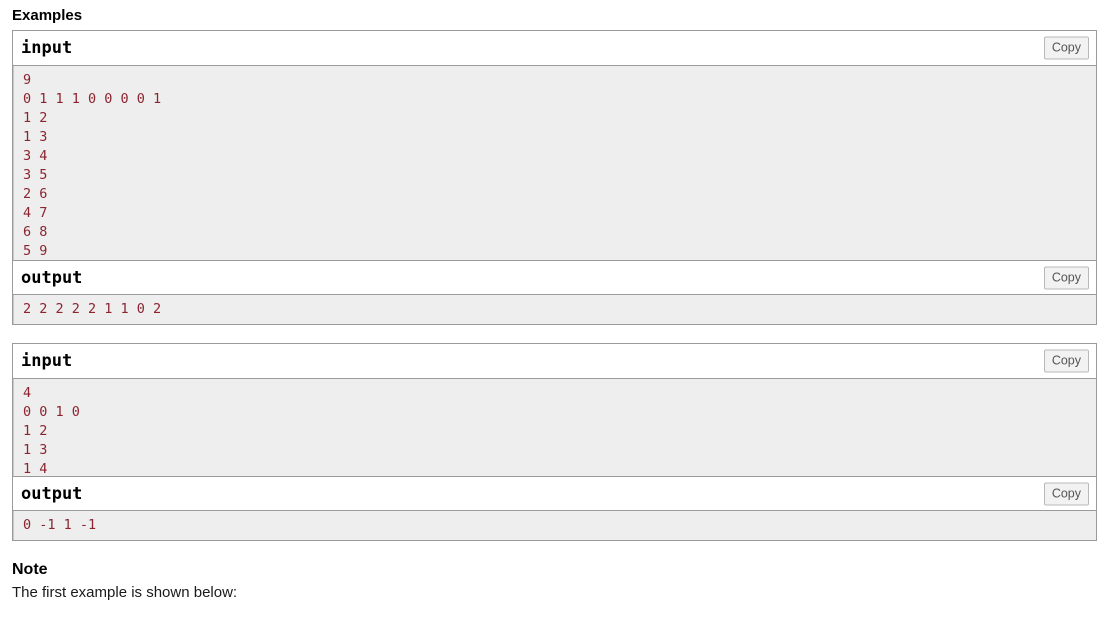 The image size is (1109, 637). What do you see at coordinates (1066, 361) in the screenshot?
I see `copy-input-button-2: Copy` at bounding box center [1066, 361].